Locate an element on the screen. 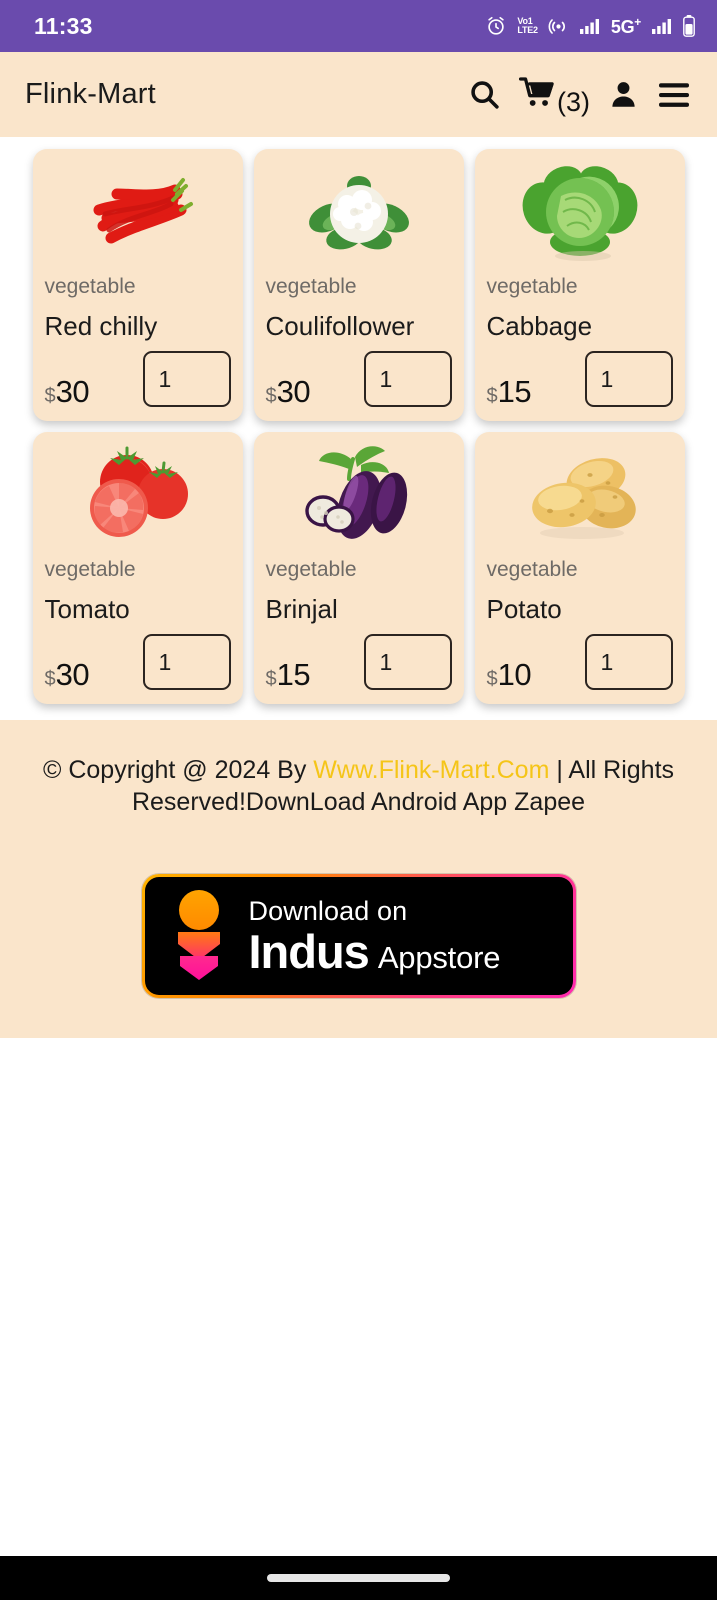  price-amount: 10 is located at coordinates (514, 674).